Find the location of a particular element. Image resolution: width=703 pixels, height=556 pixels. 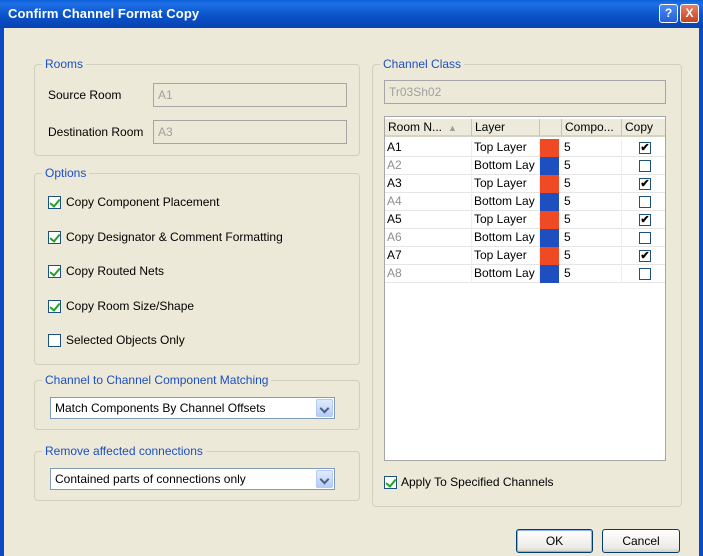

window-frame-right is located at coordinates (701, 292).